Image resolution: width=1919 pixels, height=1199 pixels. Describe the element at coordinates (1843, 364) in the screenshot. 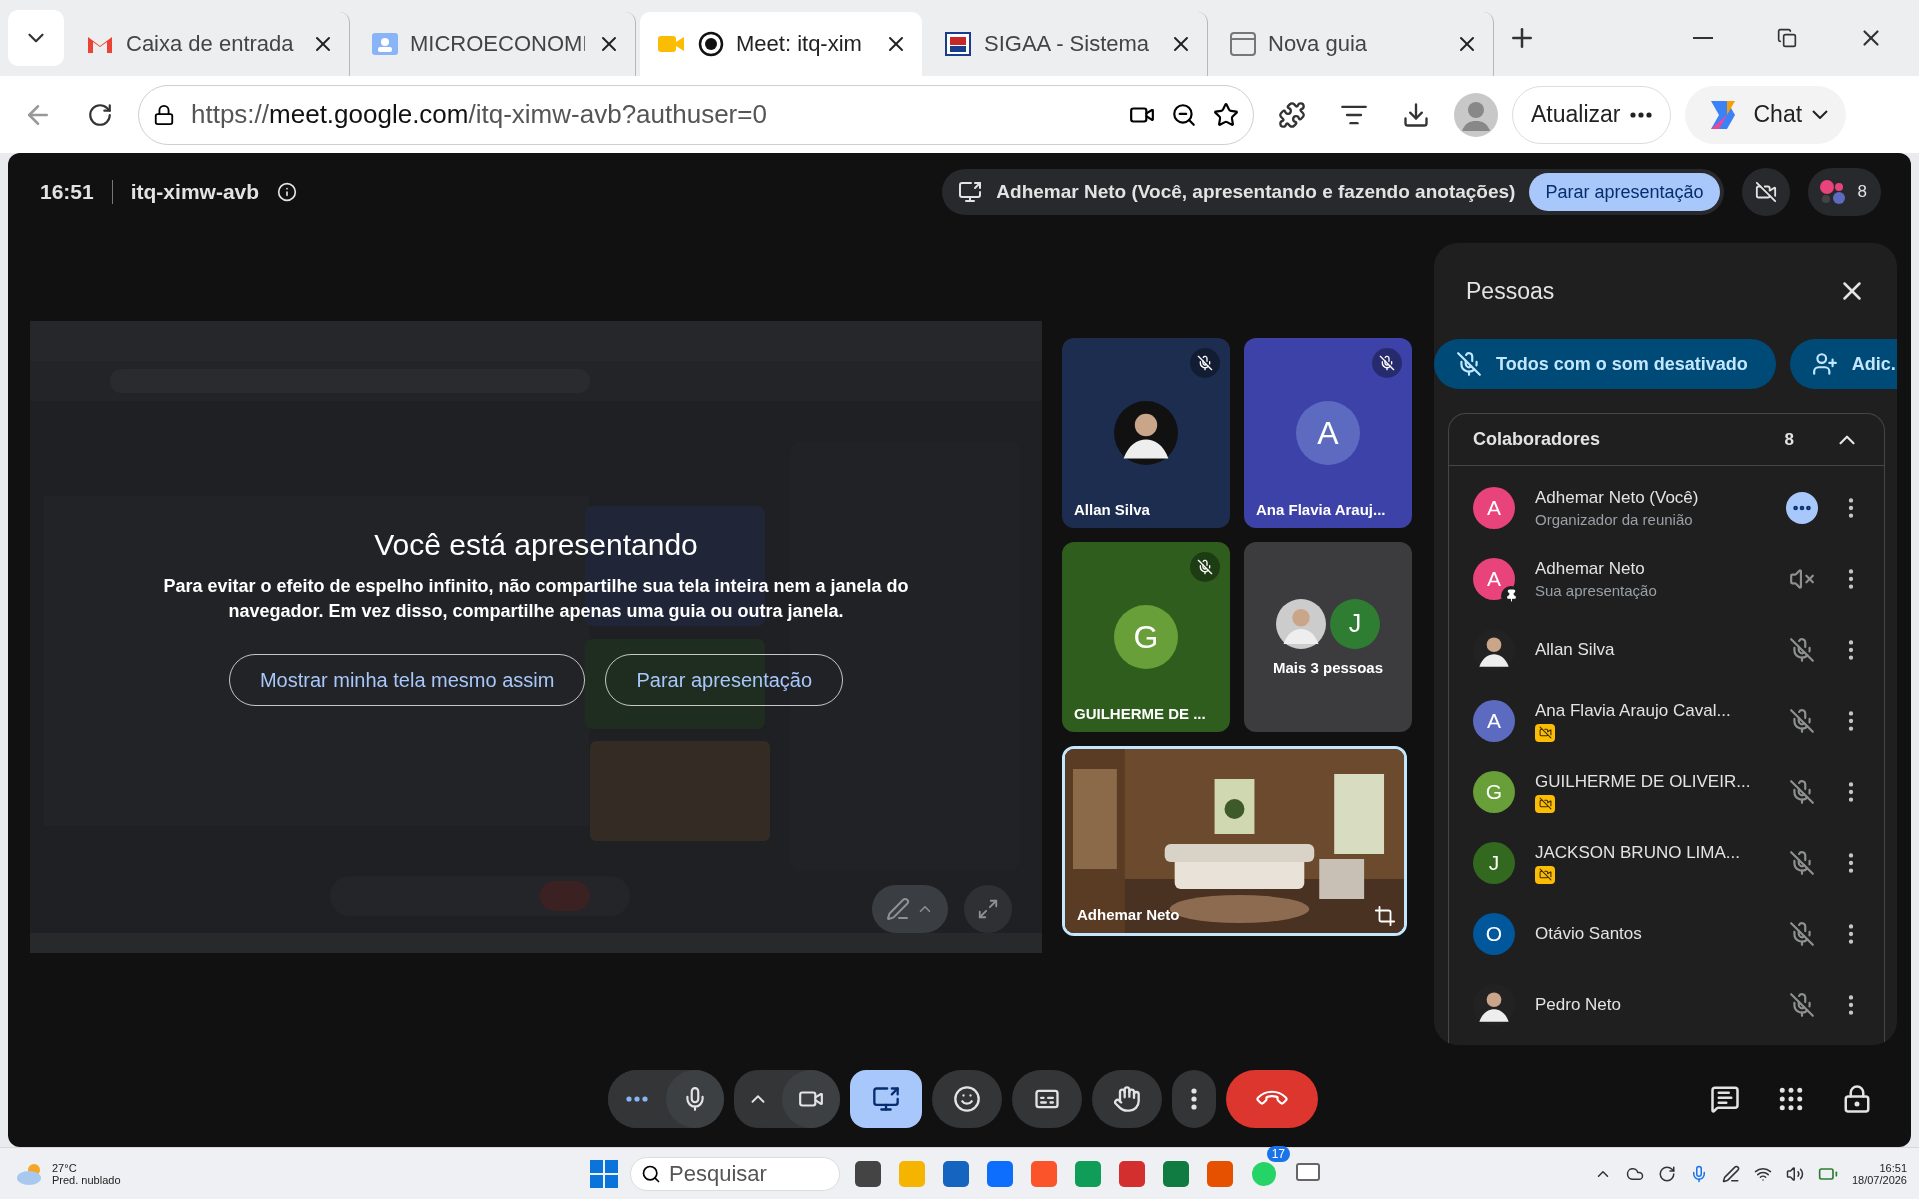

I see `add-people-button: Adic.` at that location.